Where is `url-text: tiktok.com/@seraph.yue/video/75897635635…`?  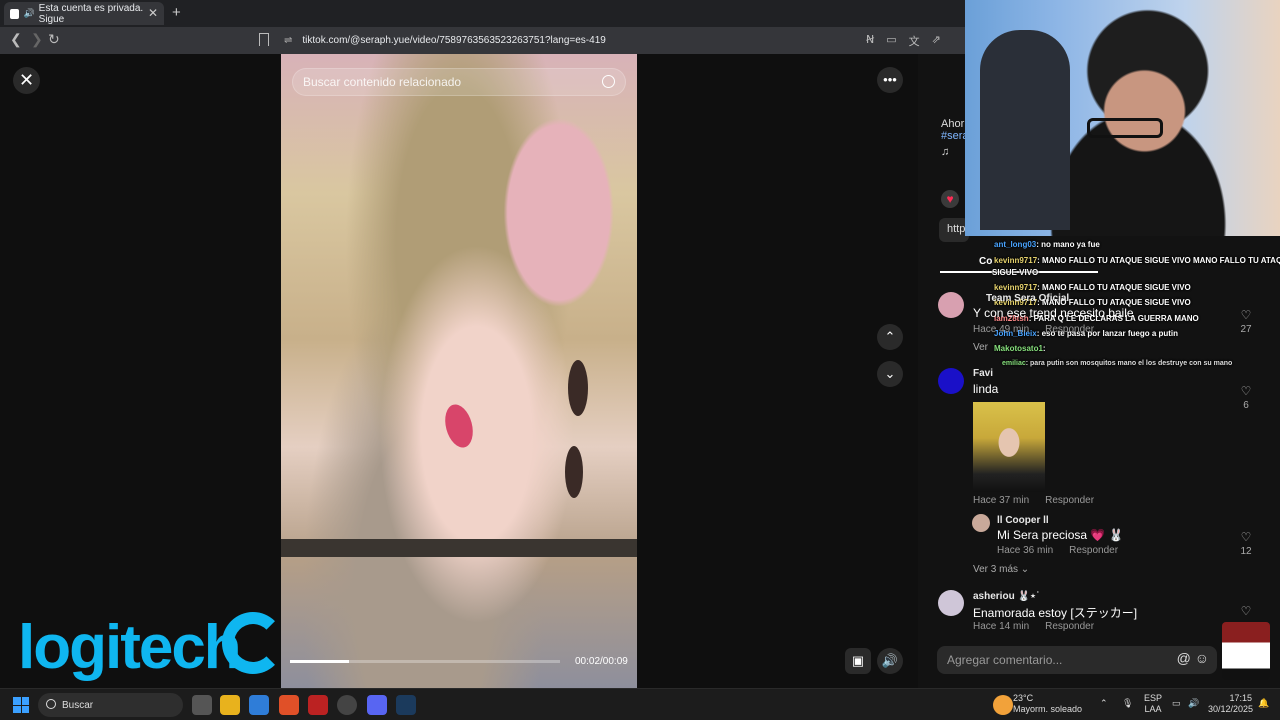 url-text: tiktok.com/@seraph.yue/video/75897635635… is located at coordinates (454, 40).